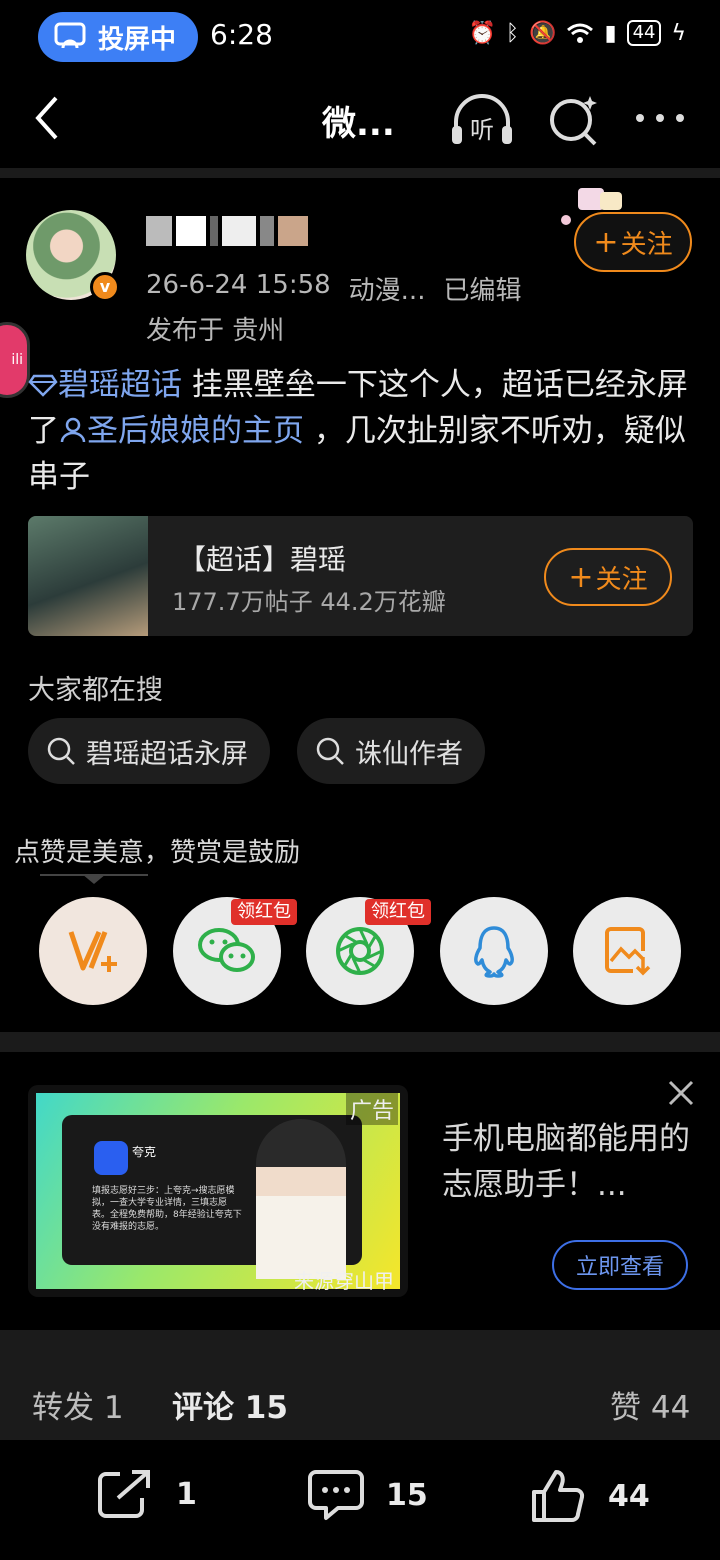 Image resolution: width=720 pixels, height=1560 pixels. What do you see at coordinates (73, 430) in the screenshot?
I see `user-icon` at bounding box center [73, 430].